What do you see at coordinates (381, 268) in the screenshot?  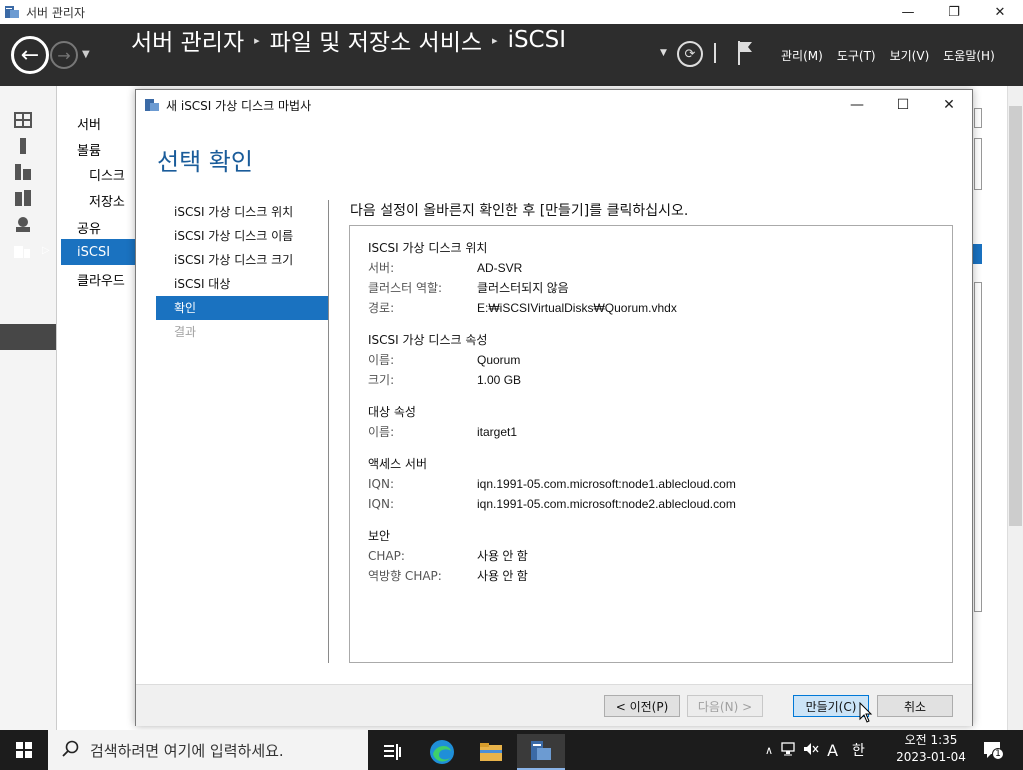 I see `row-key: 서버:` at bounding box center [381, 268].